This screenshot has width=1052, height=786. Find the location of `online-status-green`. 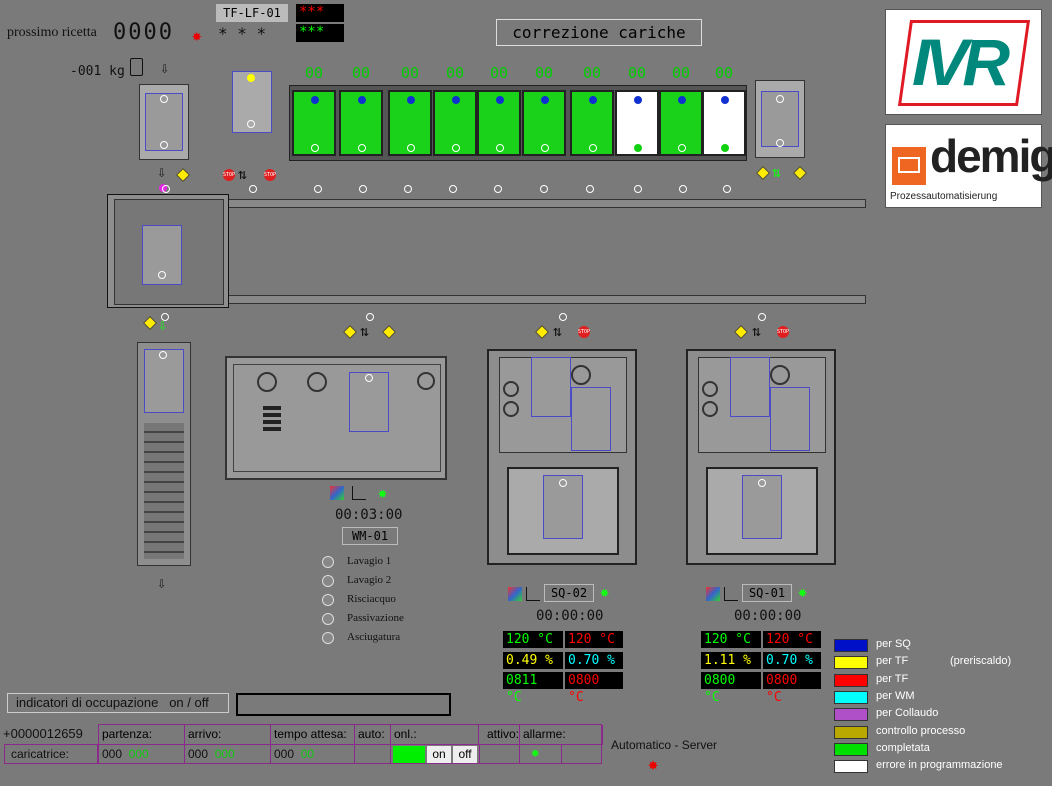

online-status-green is located at coordinates (409, 754).